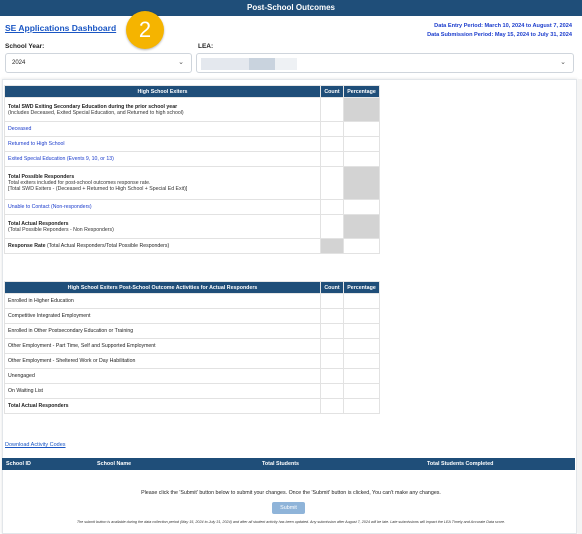 The width and height of the screenshot is (582, 534). I want to click on table-row: Competitive Integrated Employment, so click(192, 316).